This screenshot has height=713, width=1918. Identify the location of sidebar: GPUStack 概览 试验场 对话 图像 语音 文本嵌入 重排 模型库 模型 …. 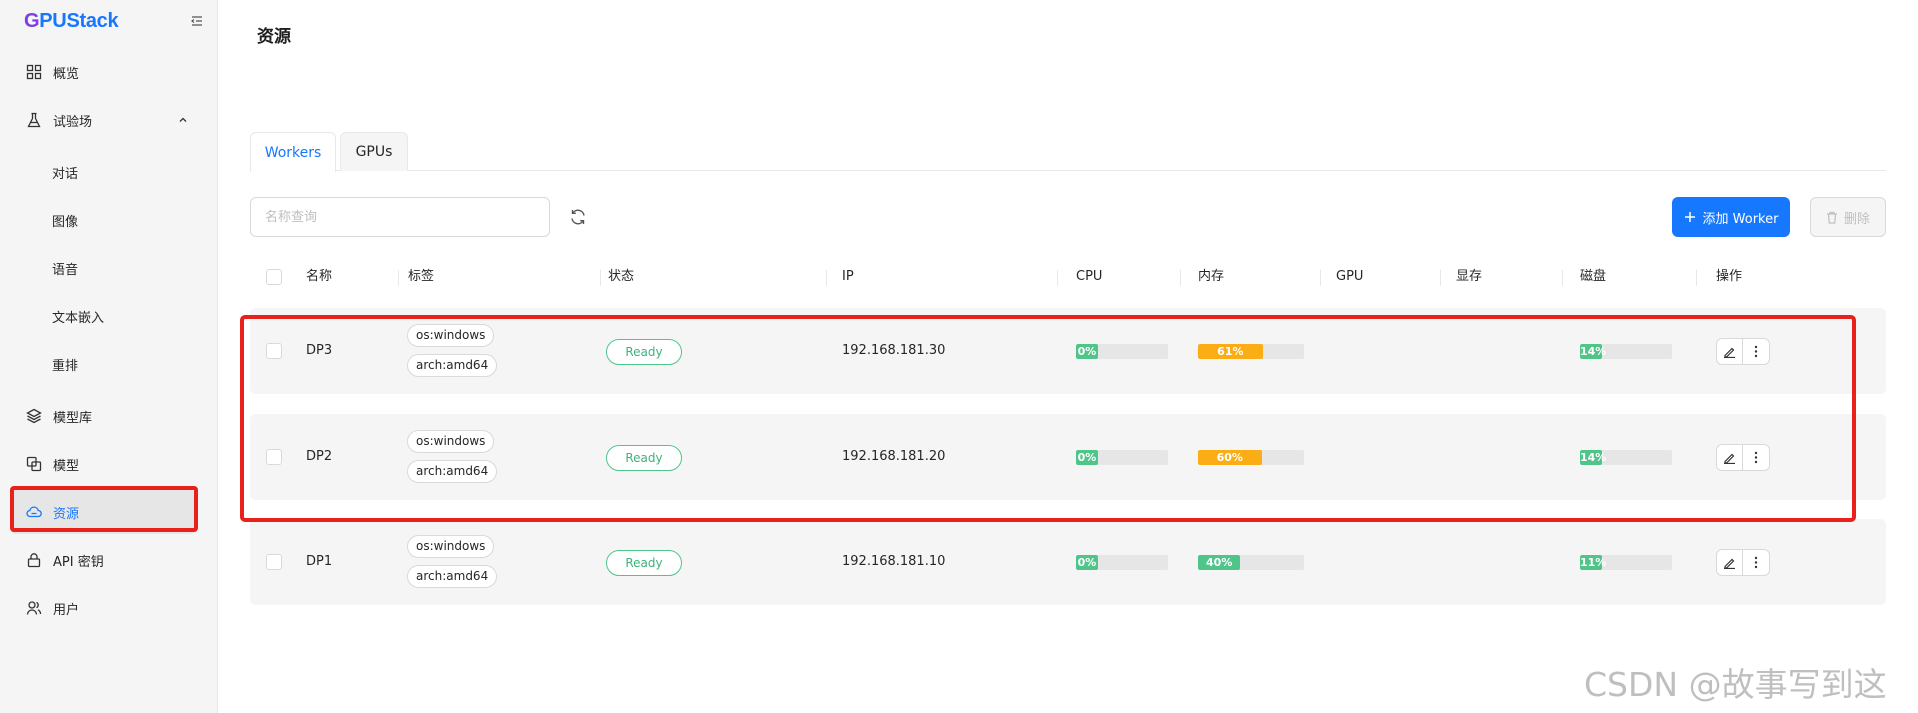
(109, 356).